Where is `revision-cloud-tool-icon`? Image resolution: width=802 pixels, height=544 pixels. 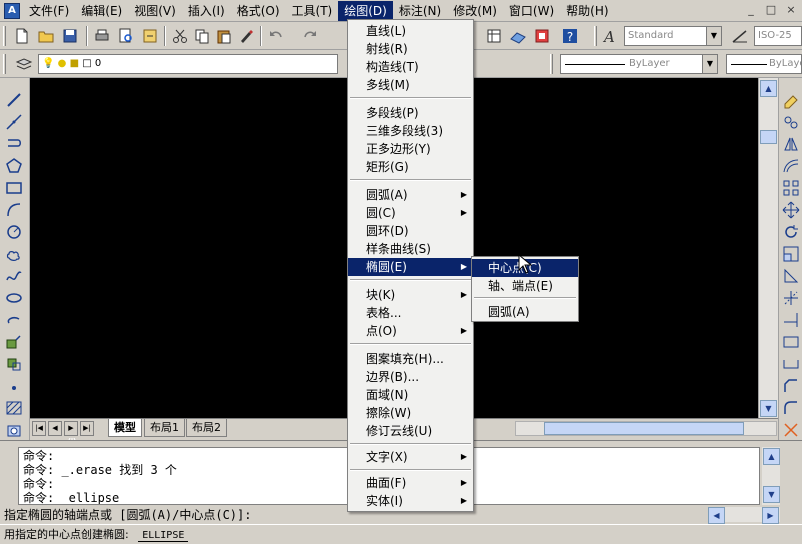 revision-cloud-tool-icon is located at coordinates (14, 254).